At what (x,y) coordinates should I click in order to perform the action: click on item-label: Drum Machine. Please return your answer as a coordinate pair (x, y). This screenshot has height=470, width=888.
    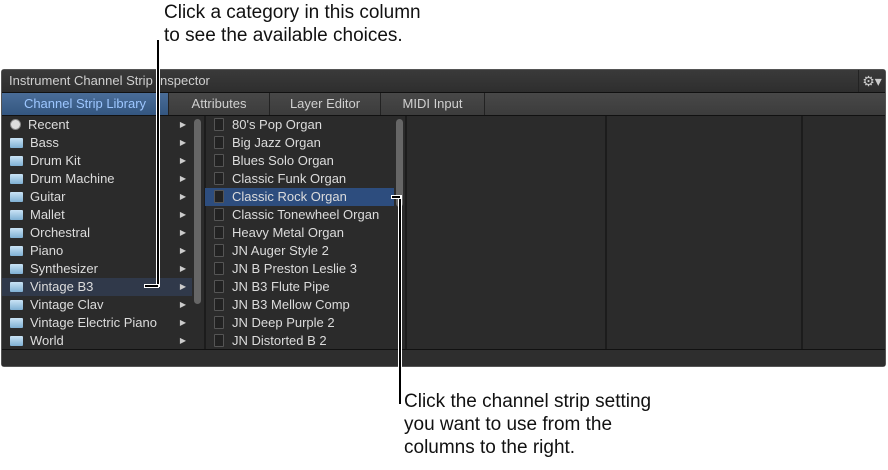
    Looking at the image, I should click on (72, 178).